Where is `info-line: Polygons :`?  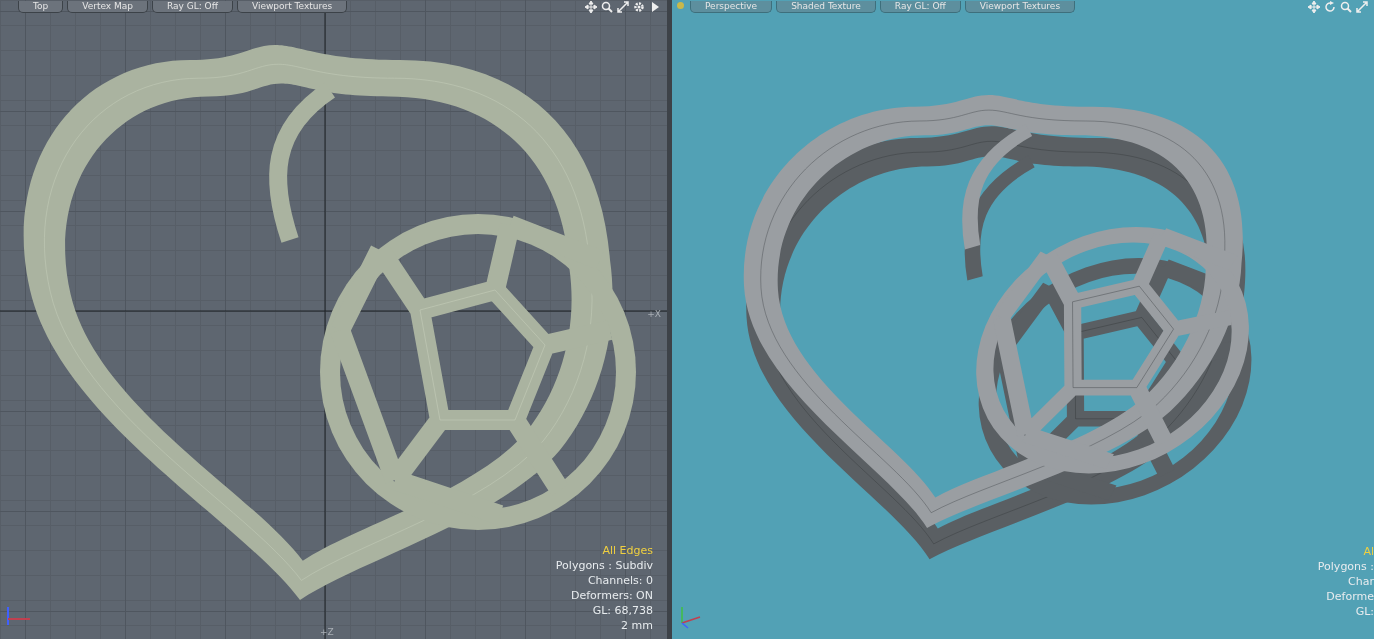
info-line: Polygons : is located at coordinates (1345, 566).